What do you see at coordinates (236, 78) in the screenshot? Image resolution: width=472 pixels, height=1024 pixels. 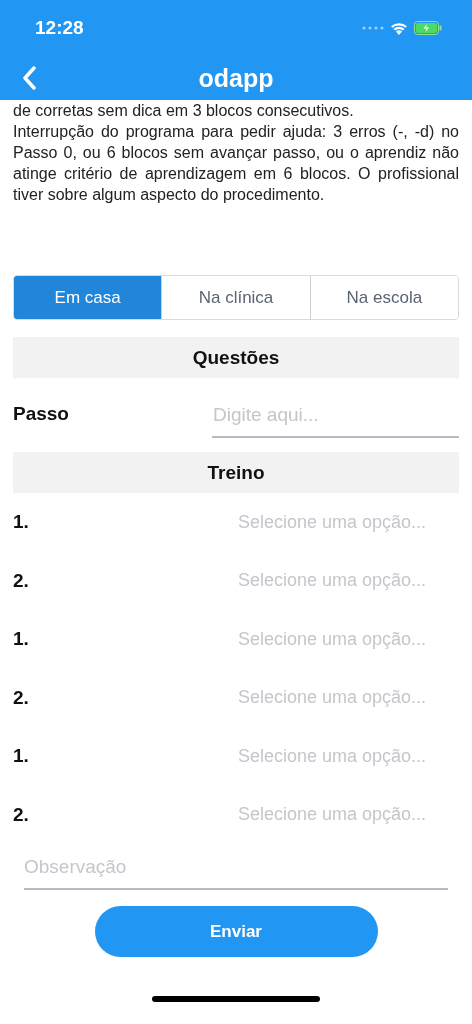 I see `app-title: odapp` at bounding box center [236, 78].